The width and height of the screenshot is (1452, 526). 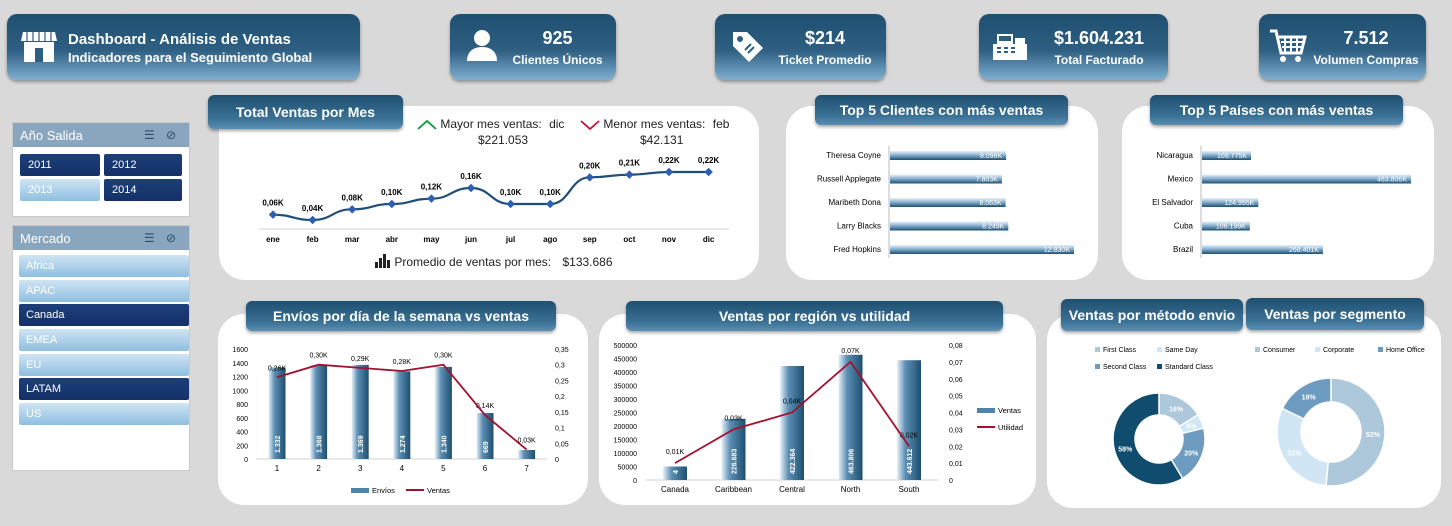 What do you see at coordinates (101, 238) in the screenshot?
I see `slicer-title: Mercado ☰ ⊘` at bounding box center [101, 238].